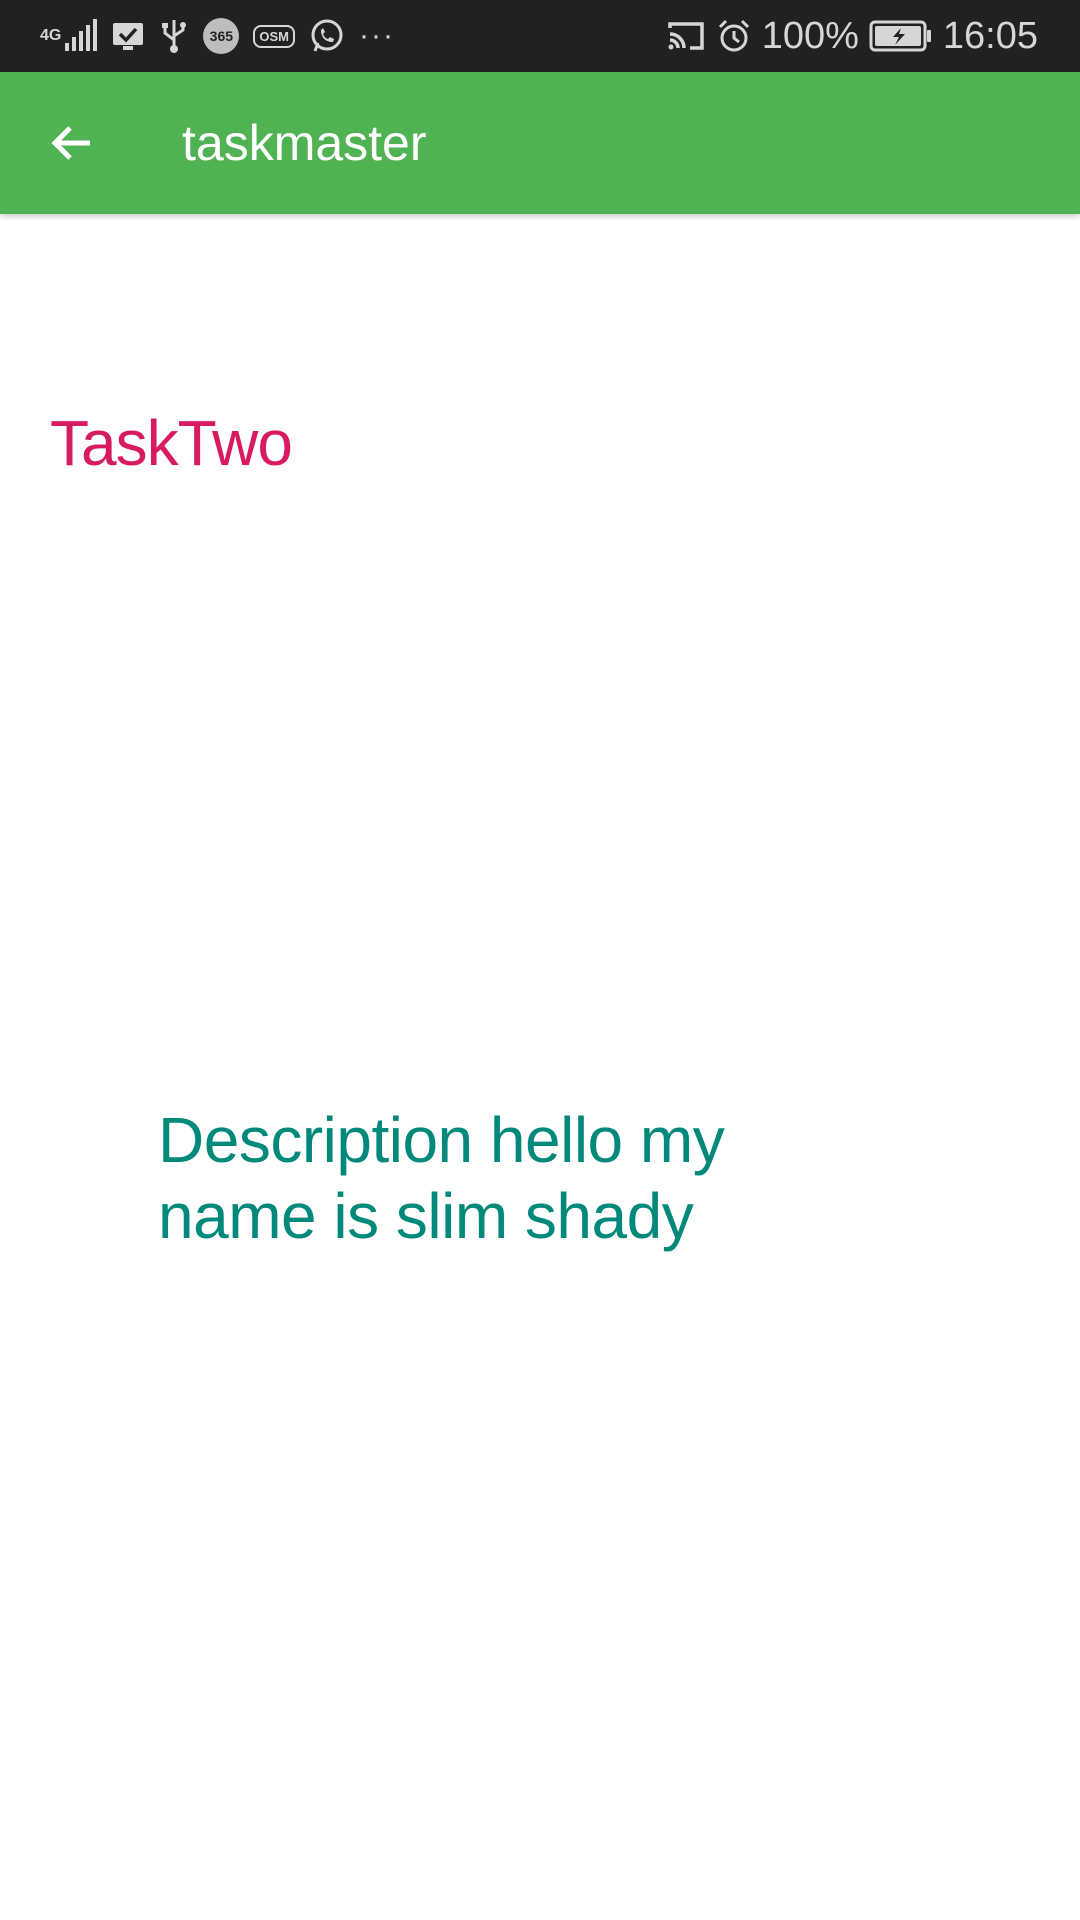 This screenshot has width=1080, height=1920. Describe the element at coordinates (901, 36) in the screenshot. I see `battery-charging-icon` at that location.